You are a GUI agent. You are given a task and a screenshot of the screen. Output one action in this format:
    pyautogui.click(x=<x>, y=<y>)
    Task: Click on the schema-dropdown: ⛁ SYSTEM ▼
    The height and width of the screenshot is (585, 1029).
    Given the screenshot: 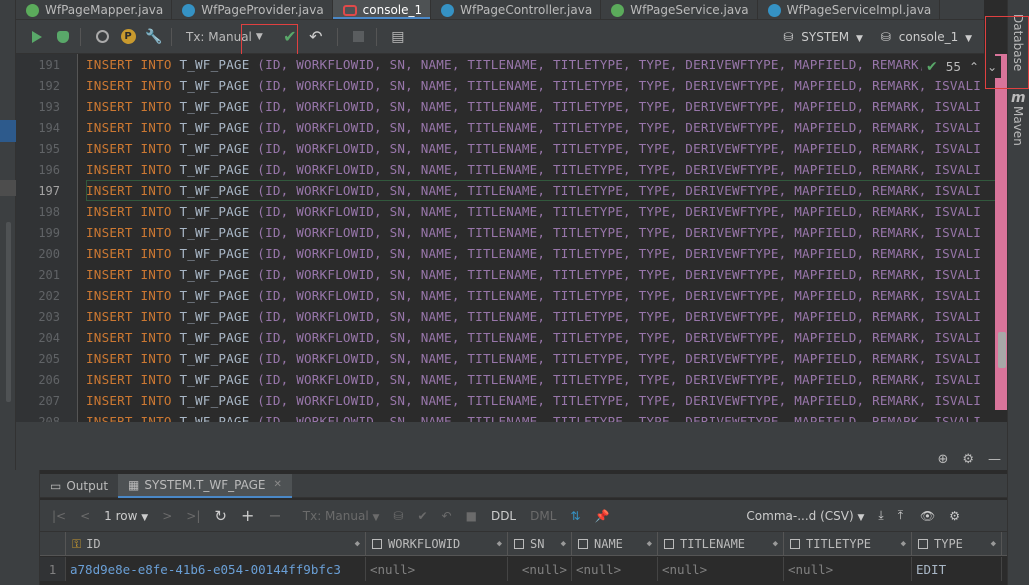 What is the action you would take?
    pyautogui.click(x=822, y=37)
    